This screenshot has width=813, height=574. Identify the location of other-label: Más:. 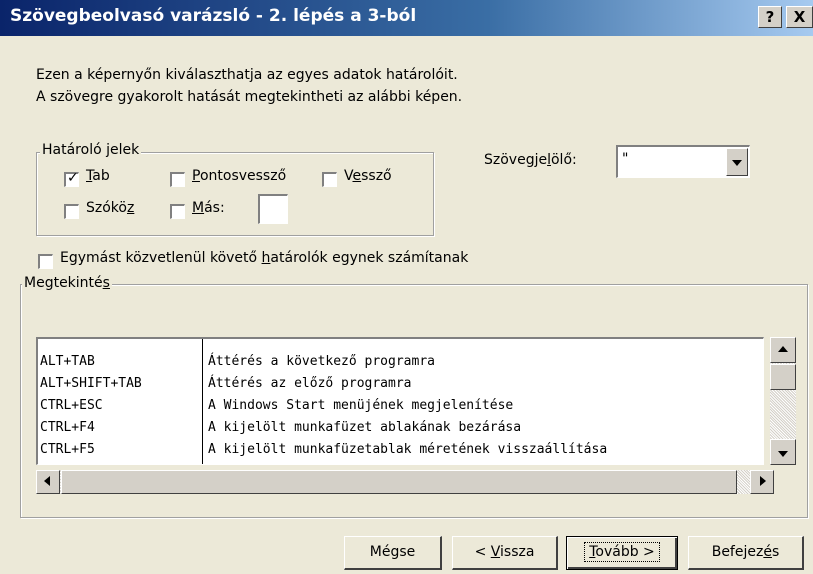
(208, 208).